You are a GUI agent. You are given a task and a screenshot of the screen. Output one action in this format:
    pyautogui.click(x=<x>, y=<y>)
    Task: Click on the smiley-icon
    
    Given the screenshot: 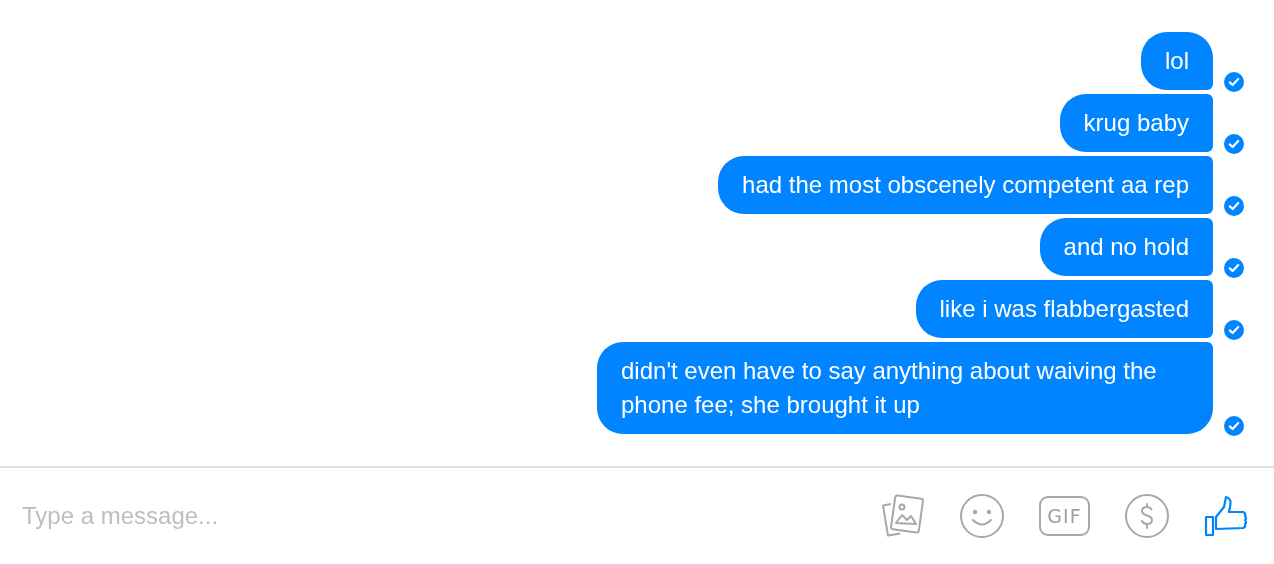 What is the action you would take?
    pyautogui.click(x=982, y=516)
    